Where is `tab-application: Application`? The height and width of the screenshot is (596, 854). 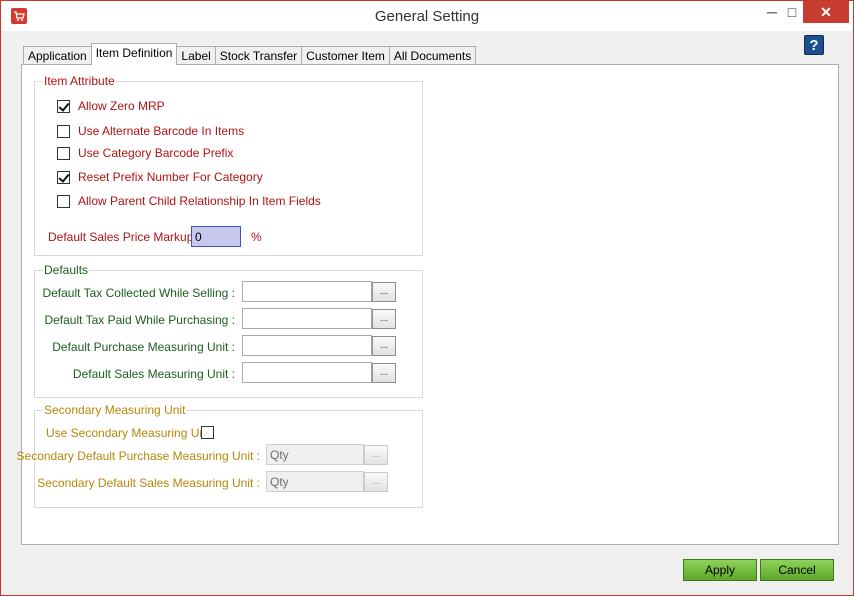
tab-application: Application is located at coordinates (57, 55).